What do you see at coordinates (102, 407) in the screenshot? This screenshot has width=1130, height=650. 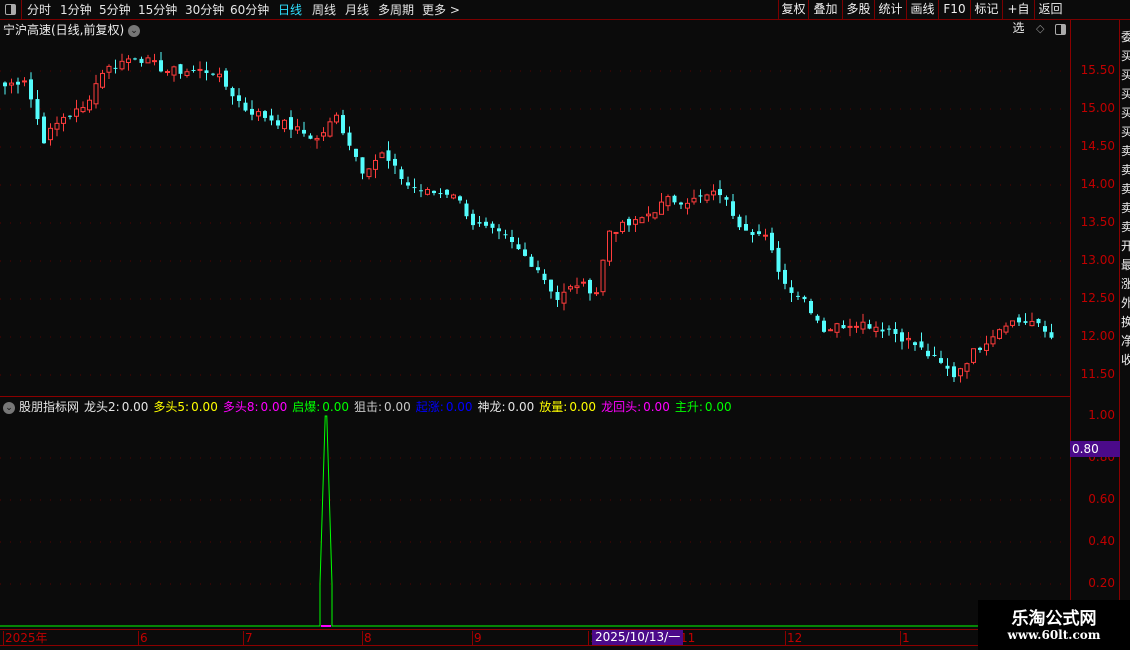 I see `indicator-label: 龙头2:` at bounding box center [102, 407].